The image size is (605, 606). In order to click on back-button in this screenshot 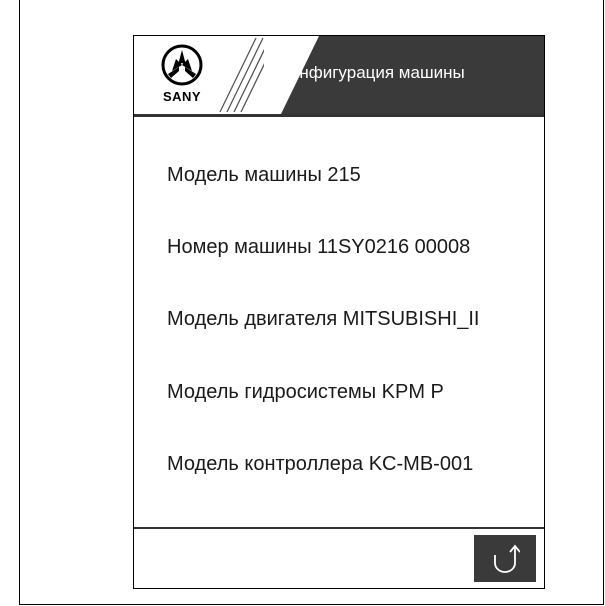, I will do `click(505, 558)`.